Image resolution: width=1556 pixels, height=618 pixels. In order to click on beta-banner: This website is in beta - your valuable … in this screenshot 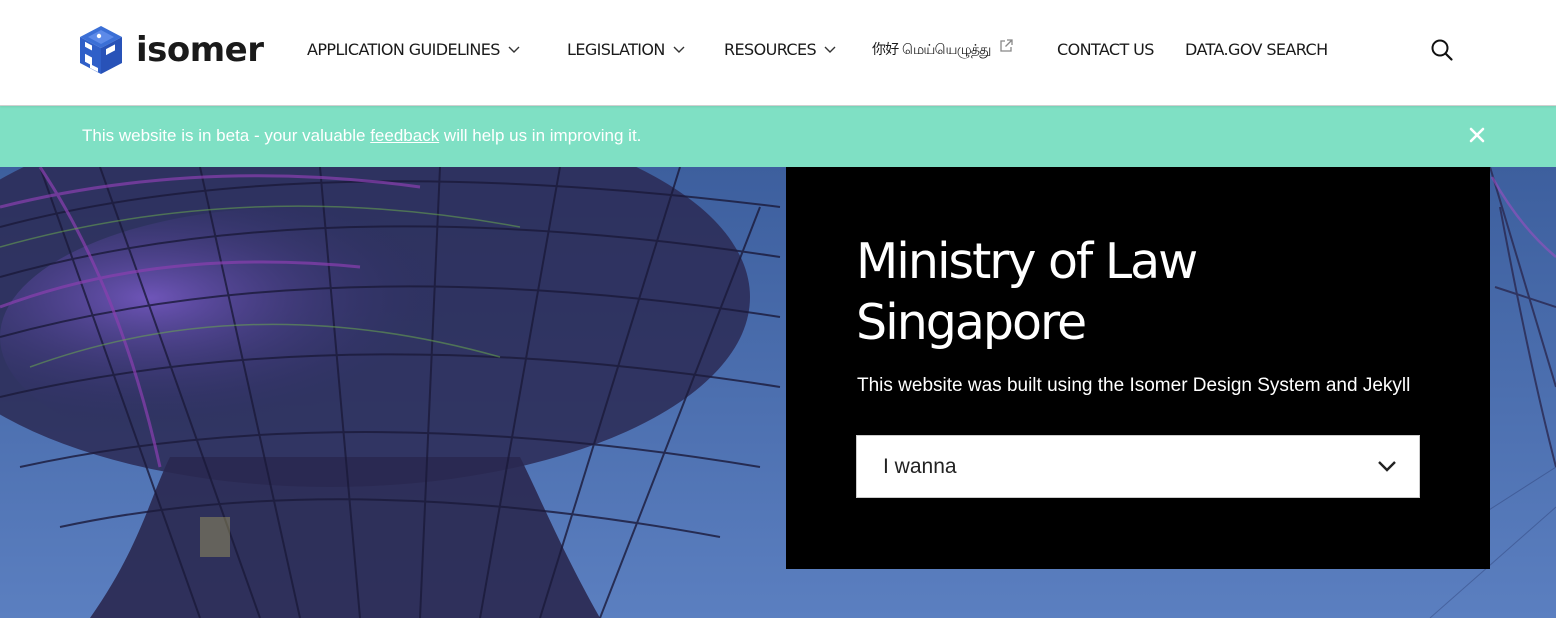, I will do `click(778, 136)`.